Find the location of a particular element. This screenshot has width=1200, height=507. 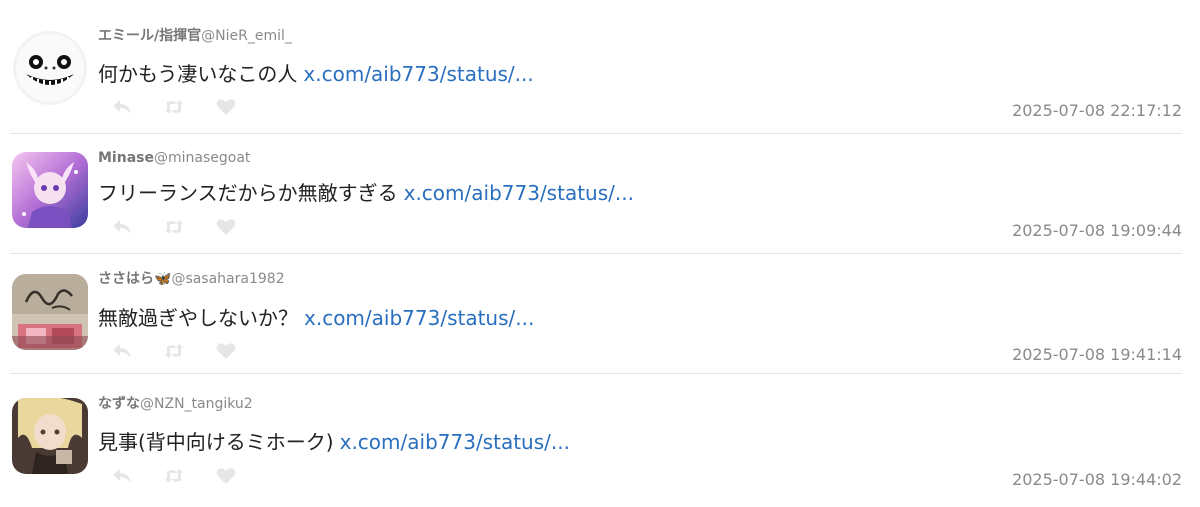

author-name: エミール/指揮官 is located at coordinates (149, 36).